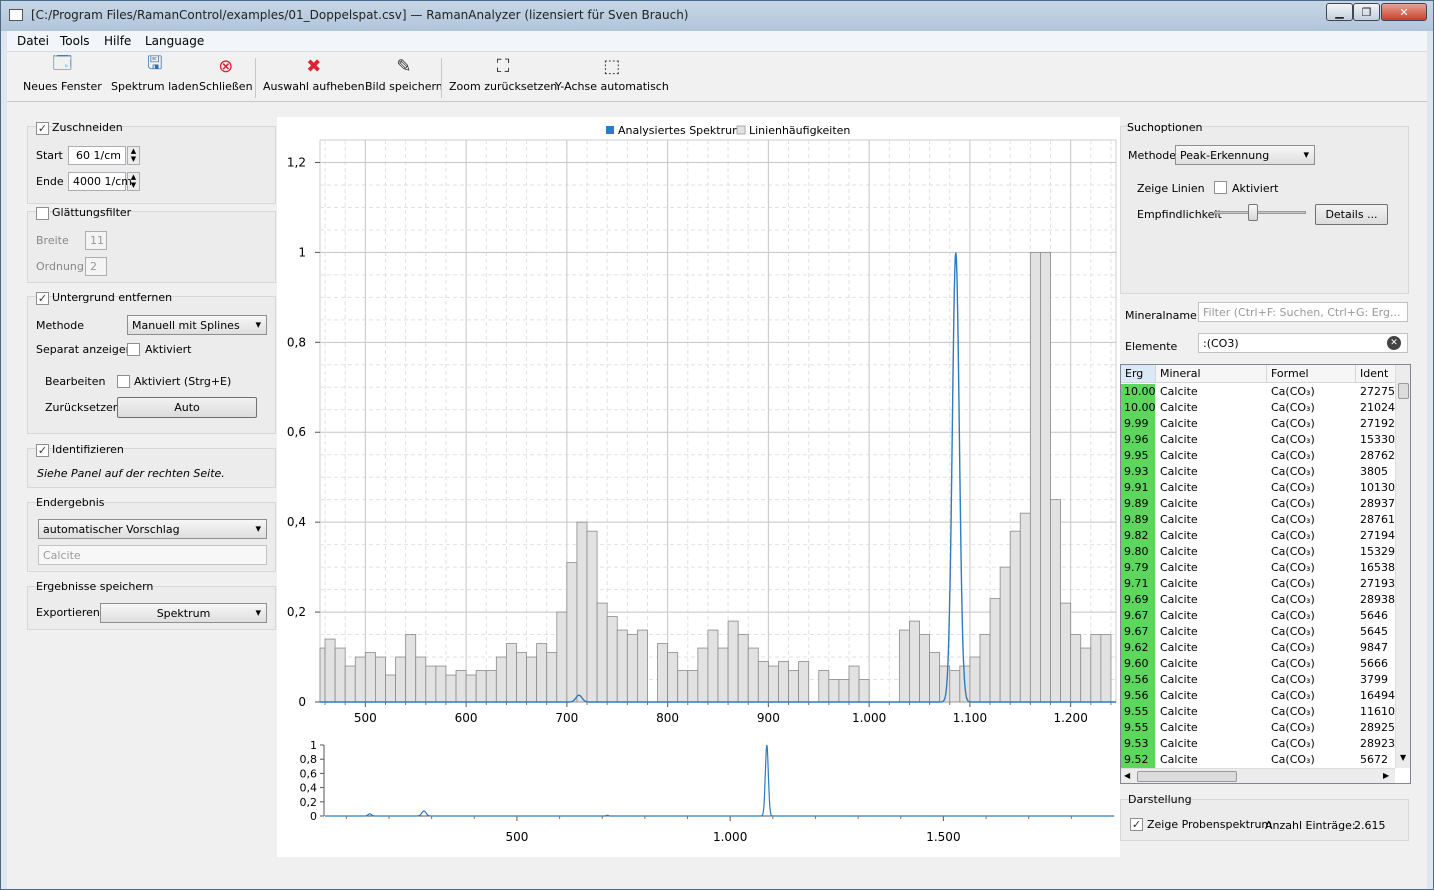  I want to click on table-row: 9.56 Calcite Ca(CO₃) 16494, so click(1258, 696).